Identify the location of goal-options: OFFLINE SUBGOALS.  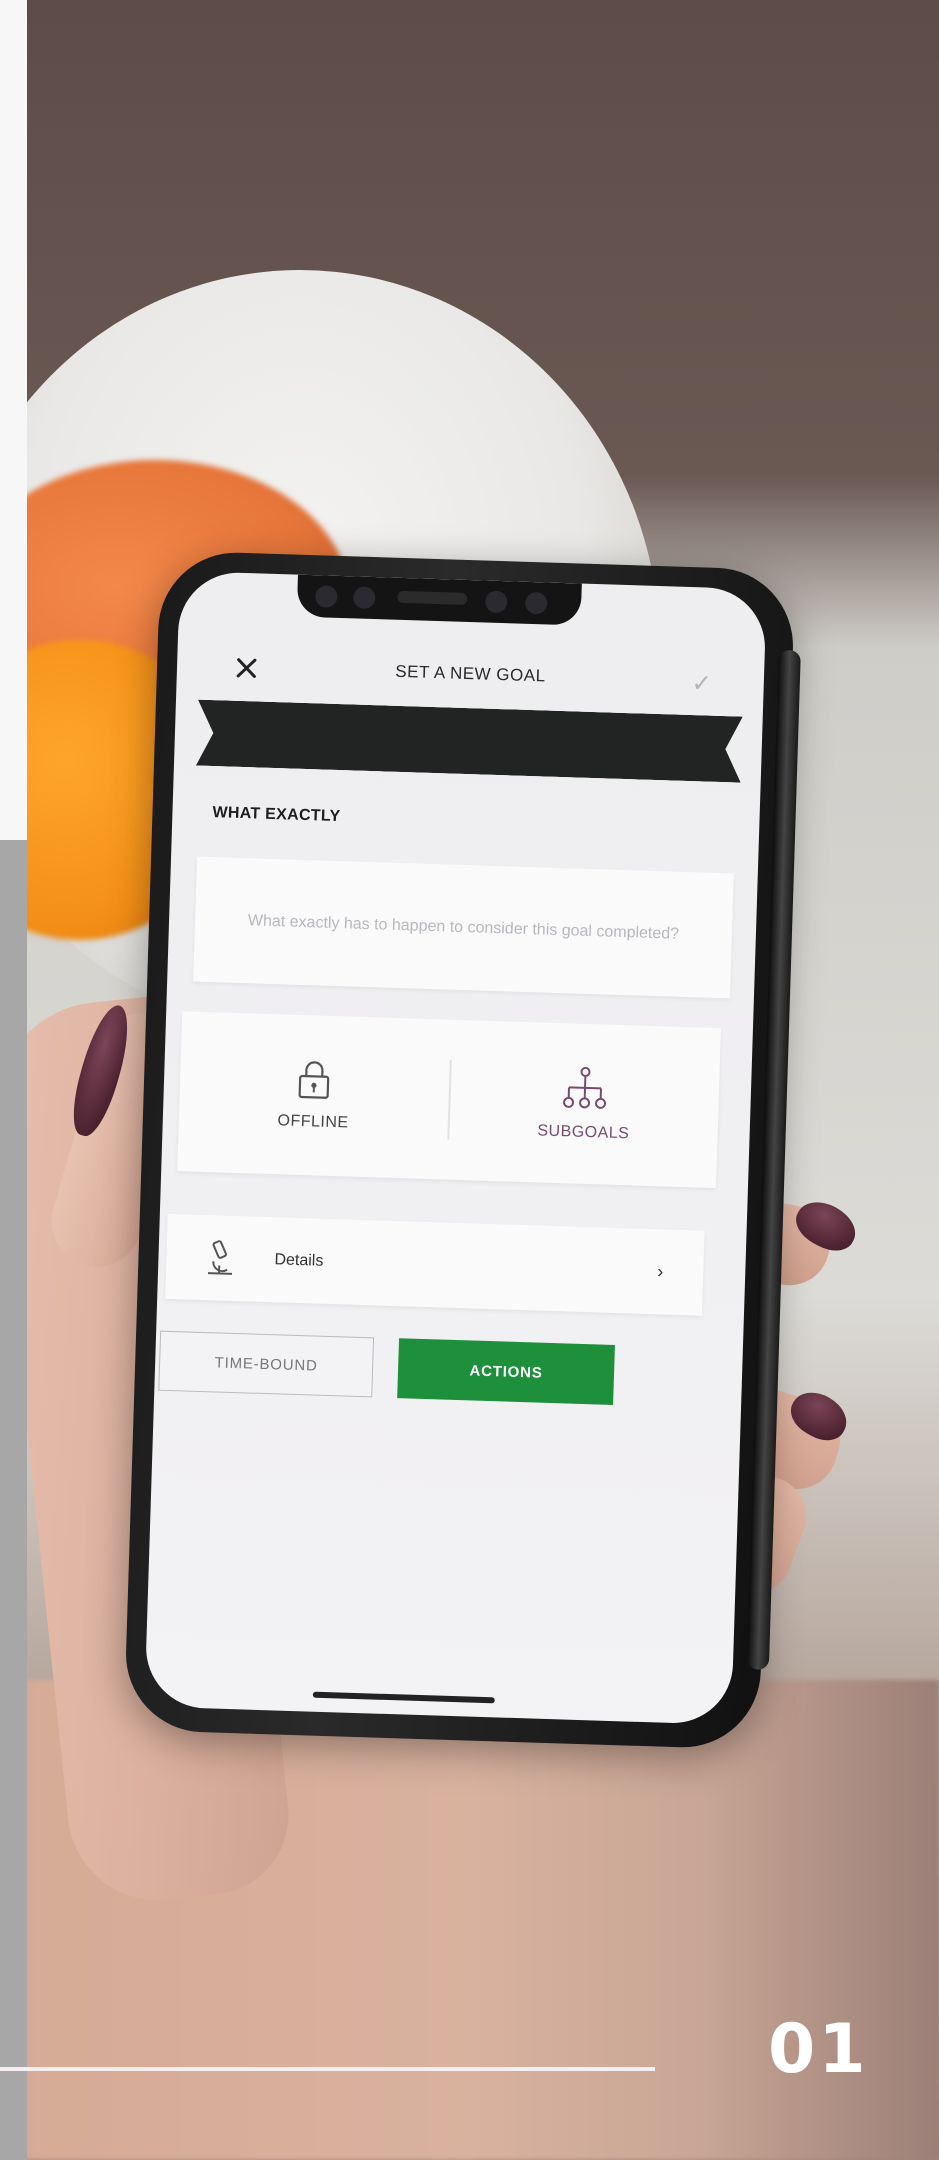
(449, 1100).